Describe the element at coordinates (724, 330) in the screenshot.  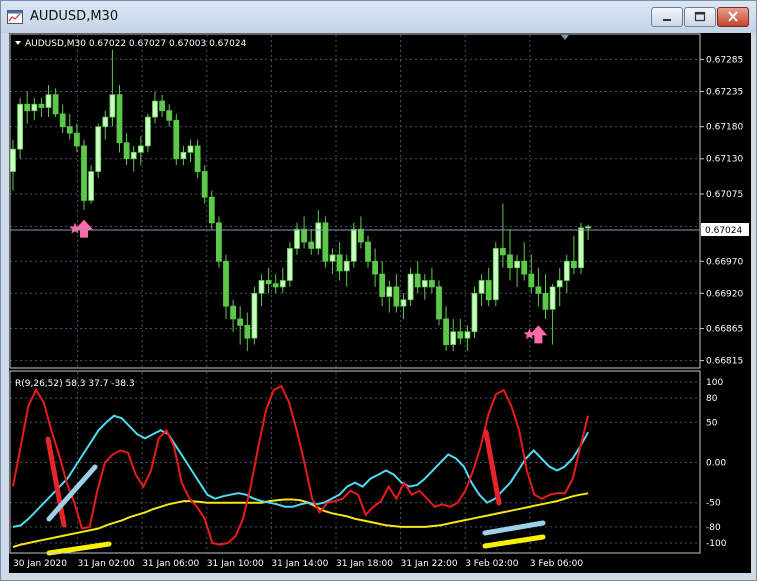
I see `price-tick-label: 0.66865` at that location.